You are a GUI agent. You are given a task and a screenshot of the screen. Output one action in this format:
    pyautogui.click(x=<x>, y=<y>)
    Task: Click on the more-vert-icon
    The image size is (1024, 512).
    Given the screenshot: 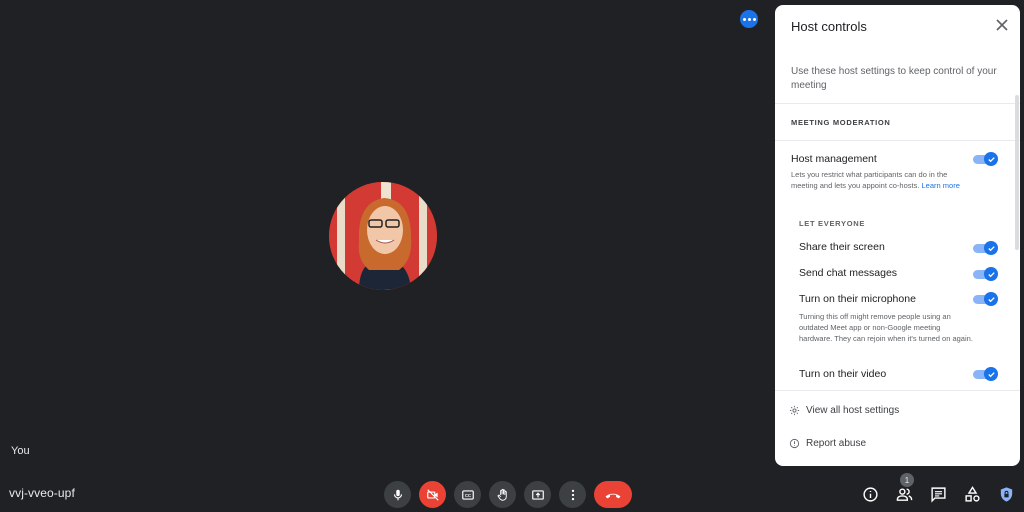 What is the action you would take?
    pyautogui.click(x=572, y=494)
    